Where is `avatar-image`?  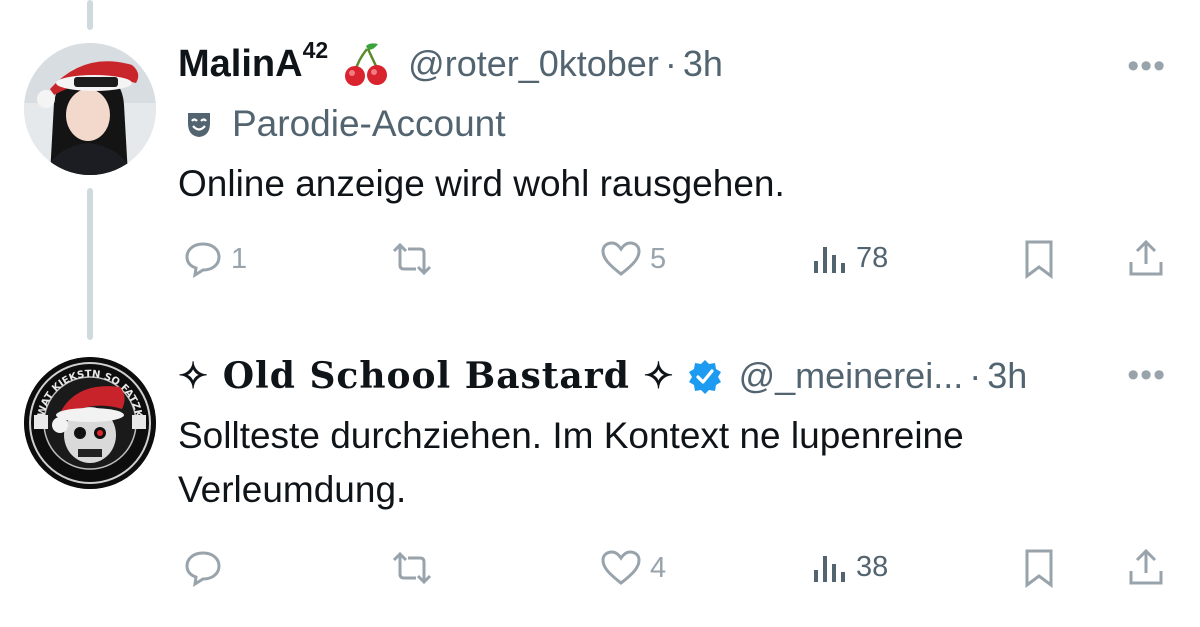 avatar-image is located at coordinates (90, 109).